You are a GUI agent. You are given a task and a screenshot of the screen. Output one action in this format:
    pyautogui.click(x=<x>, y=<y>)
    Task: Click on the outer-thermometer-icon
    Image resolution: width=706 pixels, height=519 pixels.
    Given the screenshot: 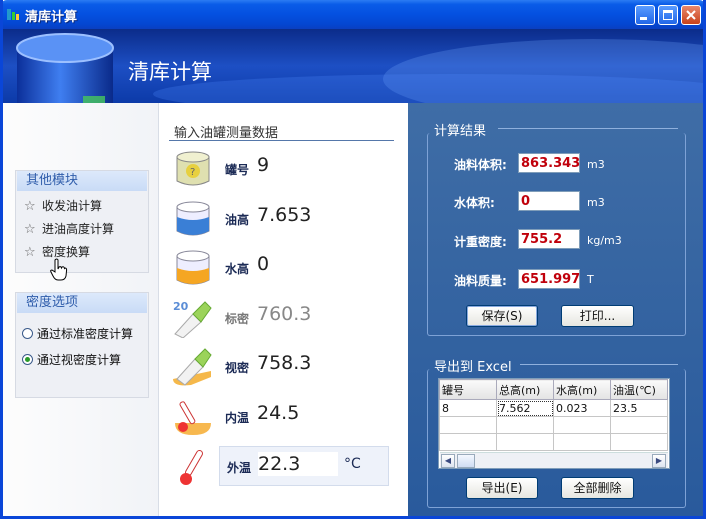 What is the action you would take?
    pyautogui.click(x=191, y=467)
    